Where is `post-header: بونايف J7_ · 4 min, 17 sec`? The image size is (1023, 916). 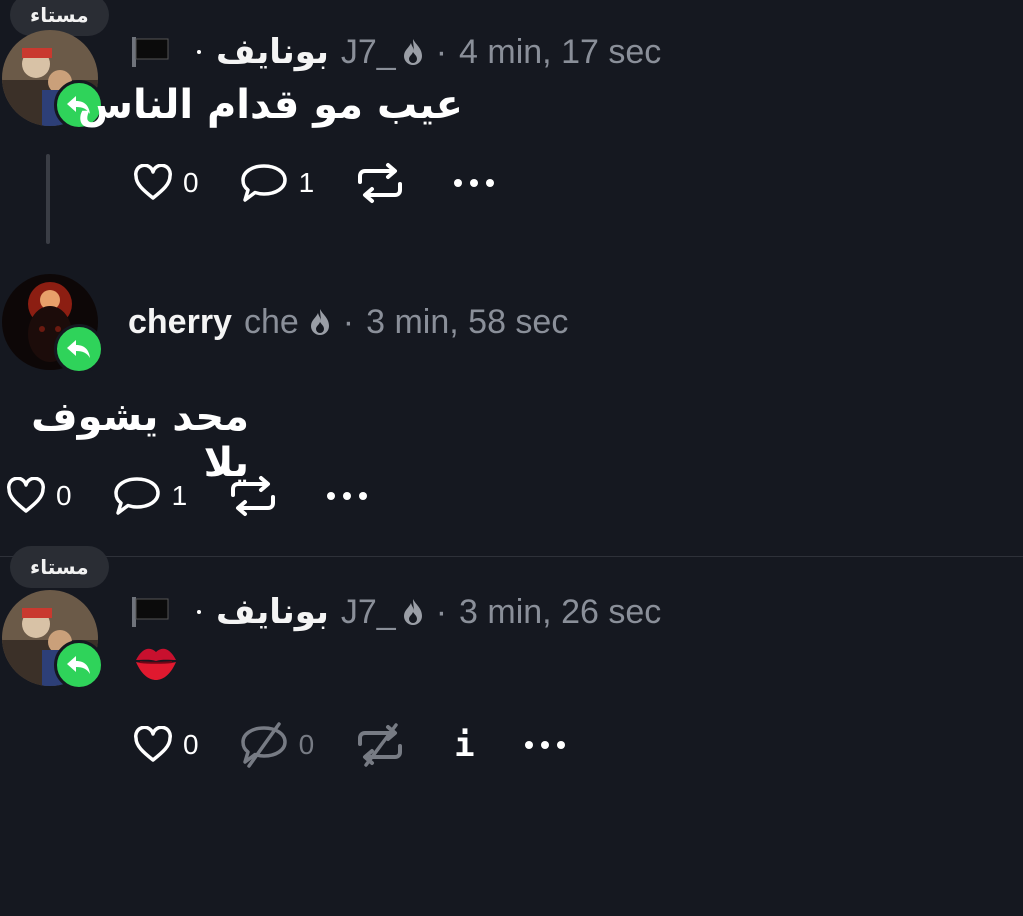
post-header: بونايف J7_ · 4 min, 17 sec is located at coordinates (395, 52).